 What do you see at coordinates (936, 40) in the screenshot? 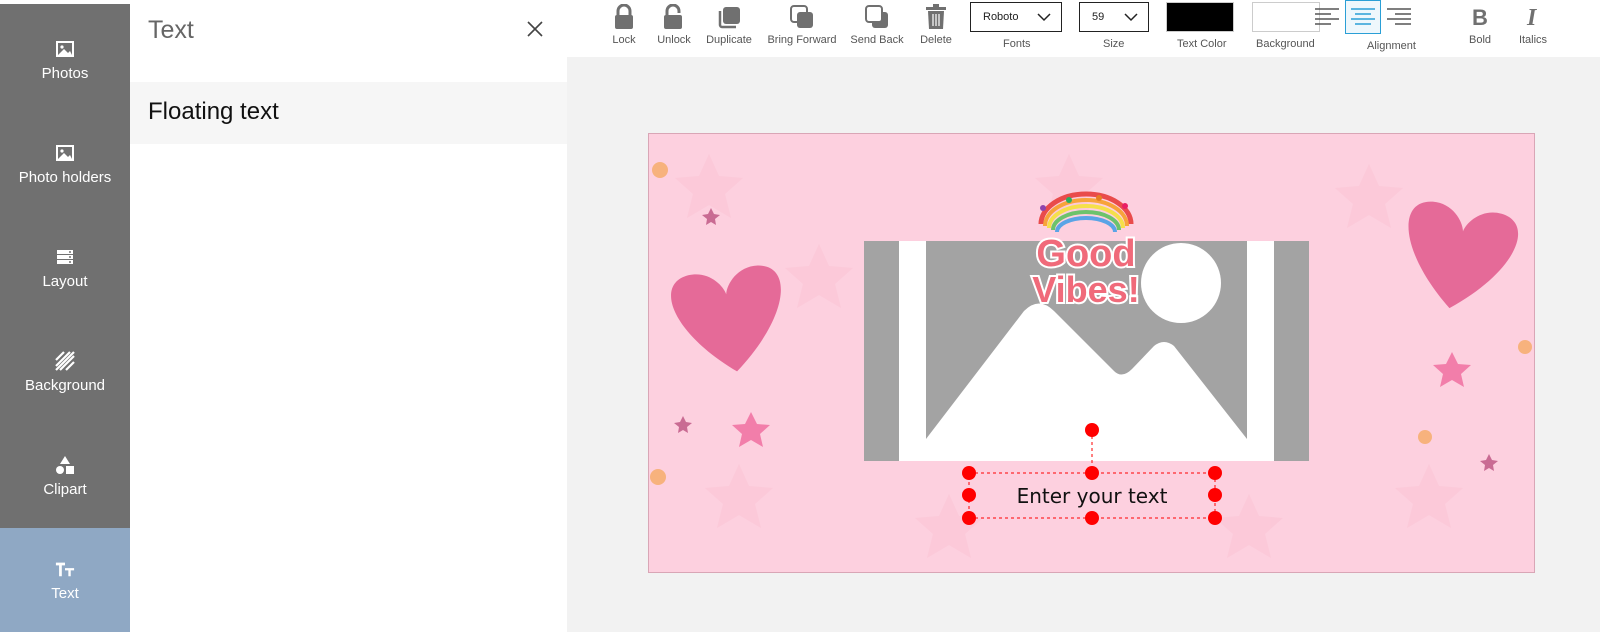
I see `delete-label: Delete` at bounding box center [936, 40].